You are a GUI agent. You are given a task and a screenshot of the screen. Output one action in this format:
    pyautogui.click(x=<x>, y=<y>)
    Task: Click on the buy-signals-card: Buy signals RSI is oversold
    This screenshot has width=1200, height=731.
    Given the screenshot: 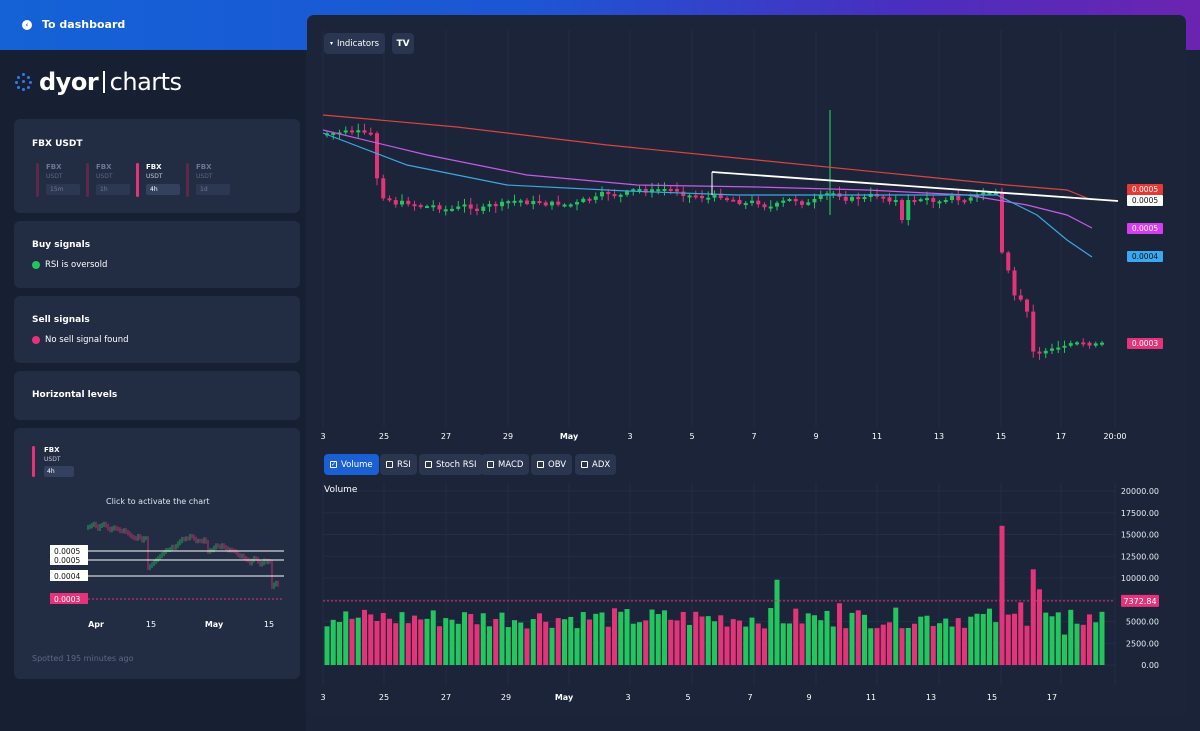 What is the action you would take?
    pyautogui.click(x=157, y=254)
    